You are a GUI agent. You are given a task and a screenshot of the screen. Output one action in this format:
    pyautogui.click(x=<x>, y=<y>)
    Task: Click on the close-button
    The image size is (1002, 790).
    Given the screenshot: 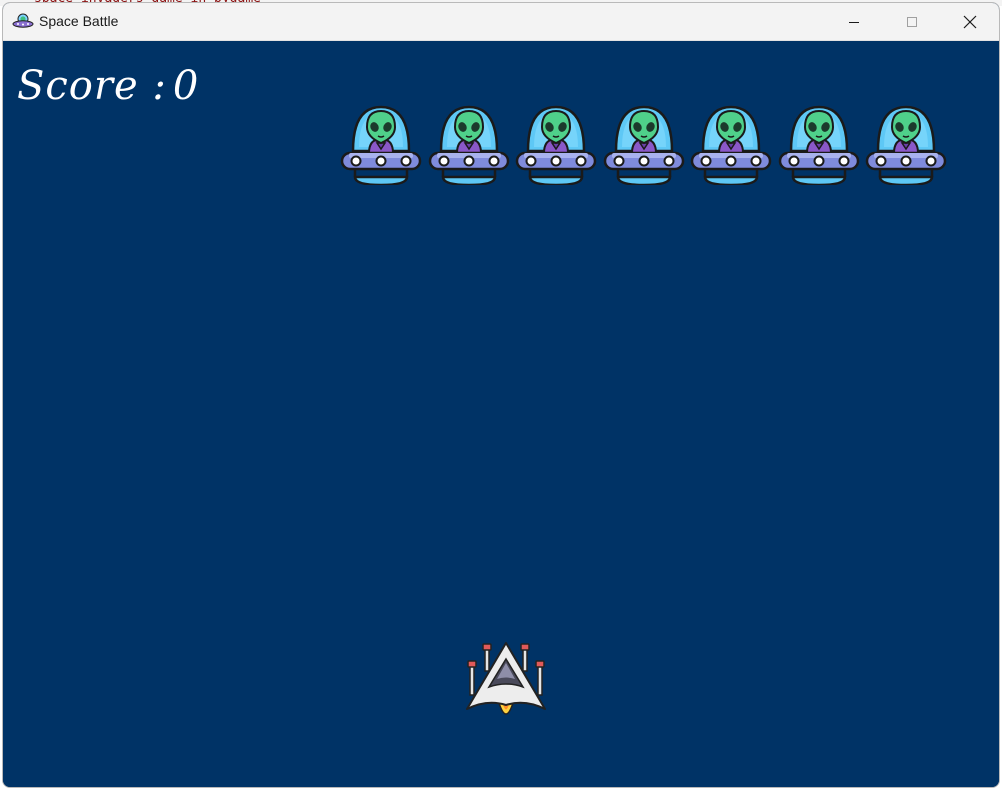 What is the action you would take?
    pyautogui.click(x=970, y=22)
    